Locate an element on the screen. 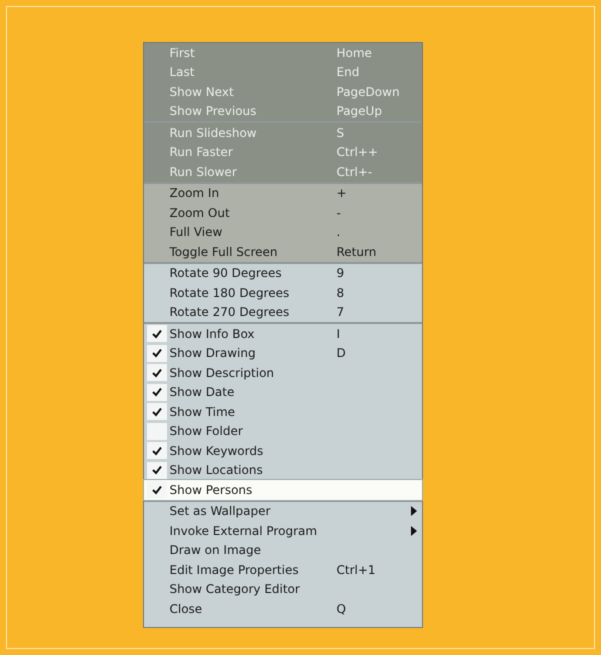  menu-item-label: Close is located at coordinates (187, 609).